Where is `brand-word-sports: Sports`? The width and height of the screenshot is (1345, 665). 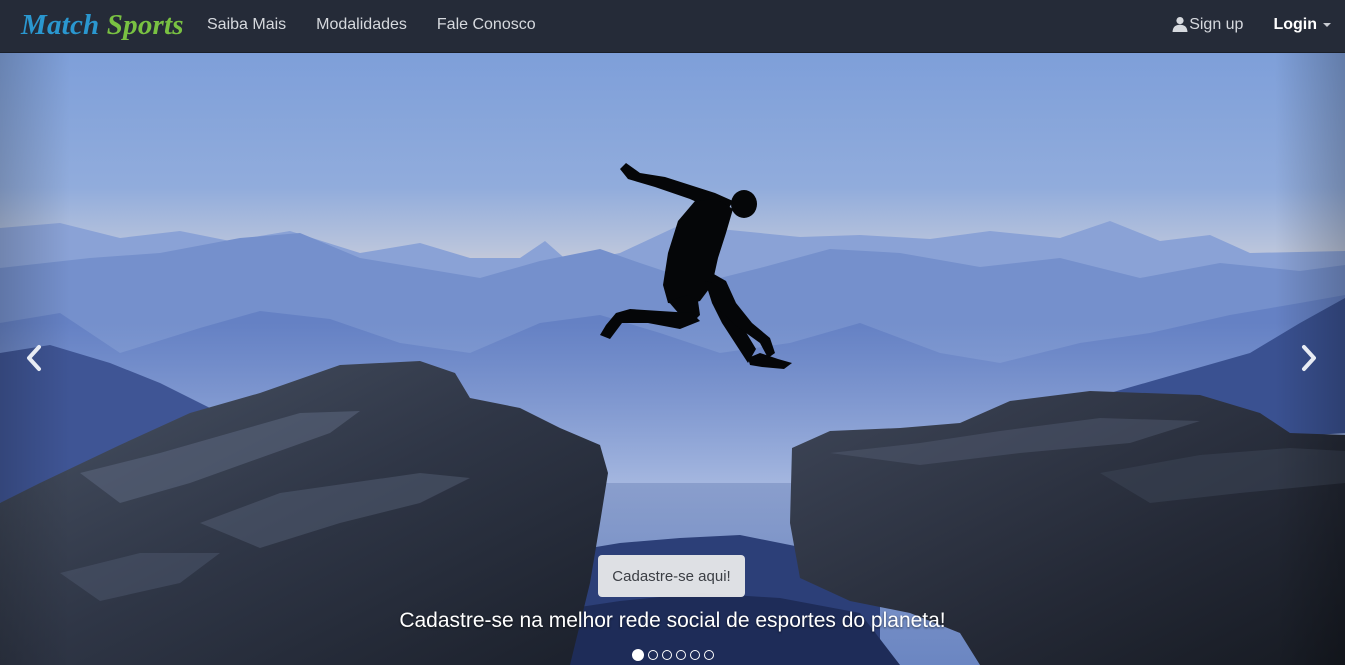
brand-word-sports: Sports is located at coordinates (145, 25).